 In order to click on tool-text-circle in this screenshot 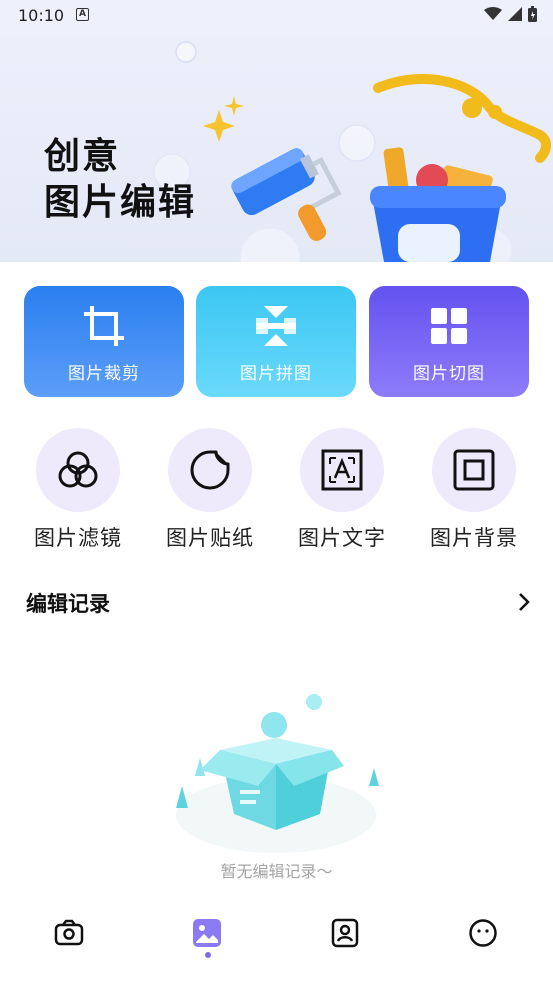, I will do `click(342, 470)`.